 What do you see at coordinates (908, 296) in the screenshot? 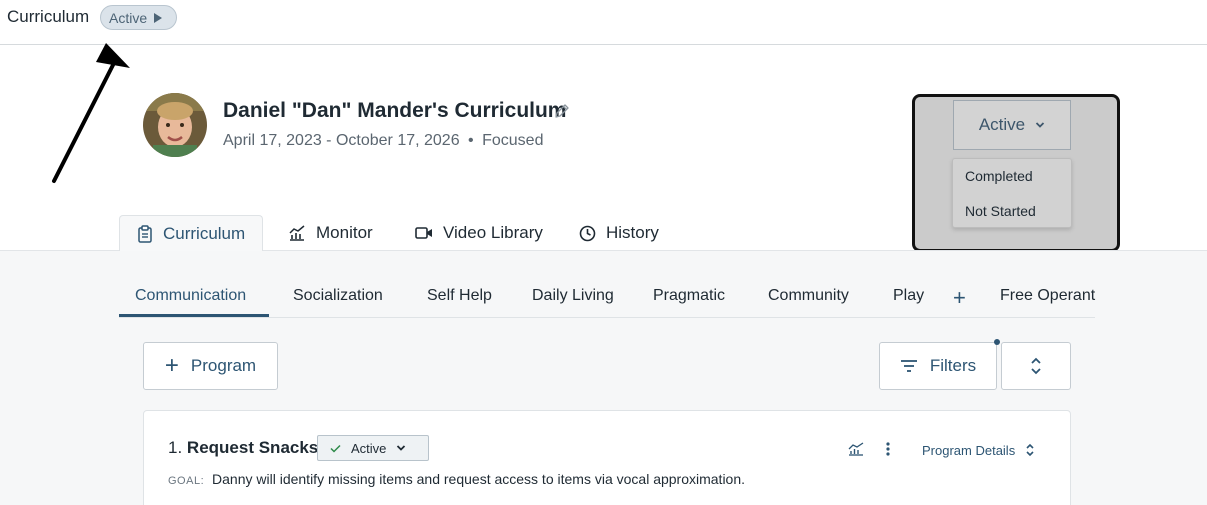
I see `domain-tab-play: Play` at bounding box center [908, 296].